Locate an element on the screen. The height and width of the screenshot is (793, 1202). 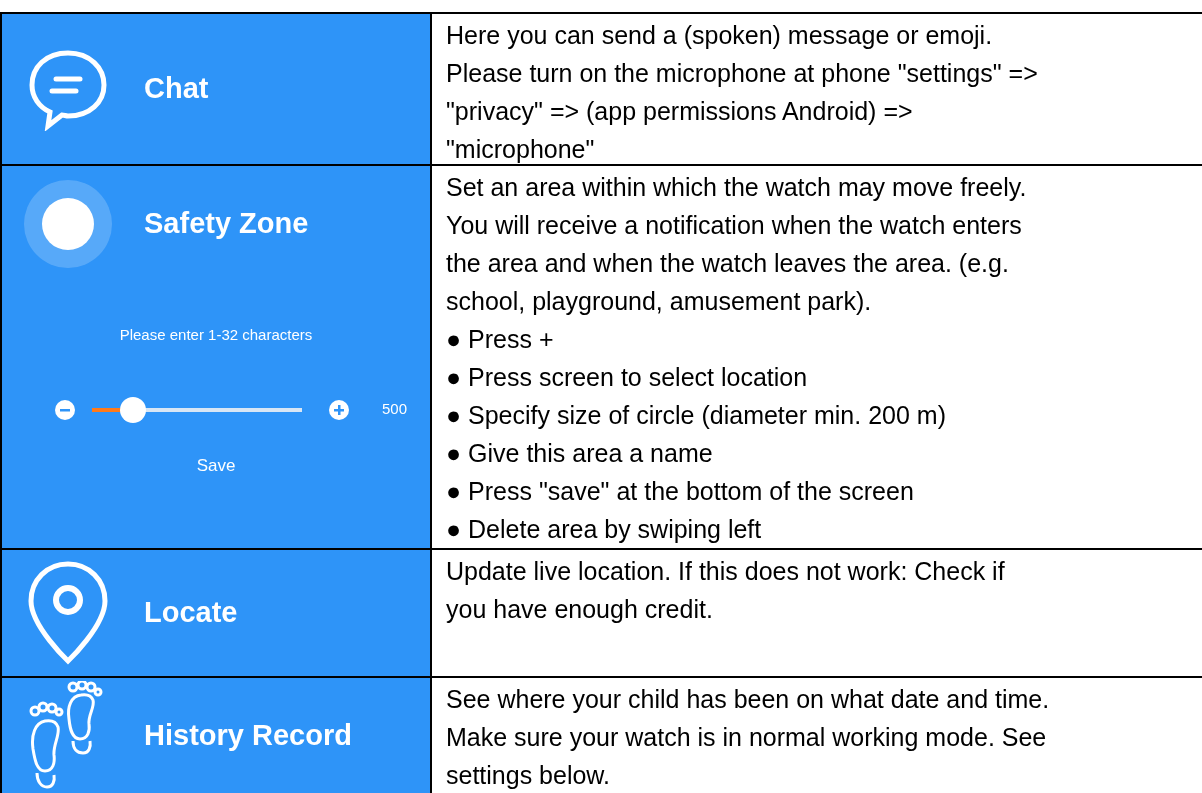
description-line: ● Delete area by swiping left is located at coordinates (604, 529).